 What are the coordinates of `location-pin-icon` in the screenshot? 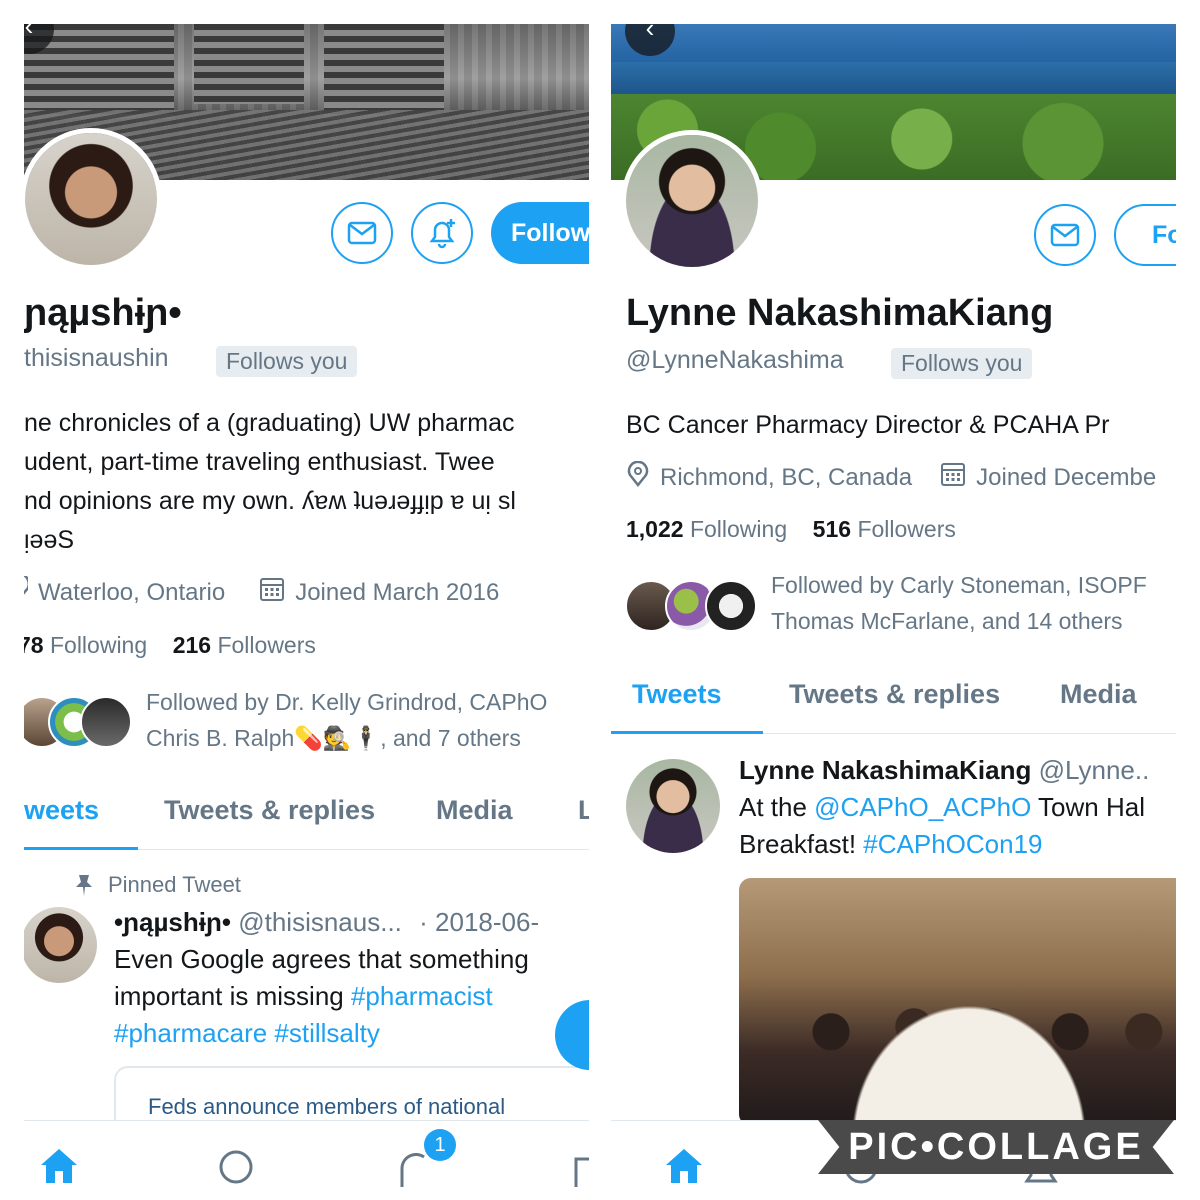 It's located at (27, 591).